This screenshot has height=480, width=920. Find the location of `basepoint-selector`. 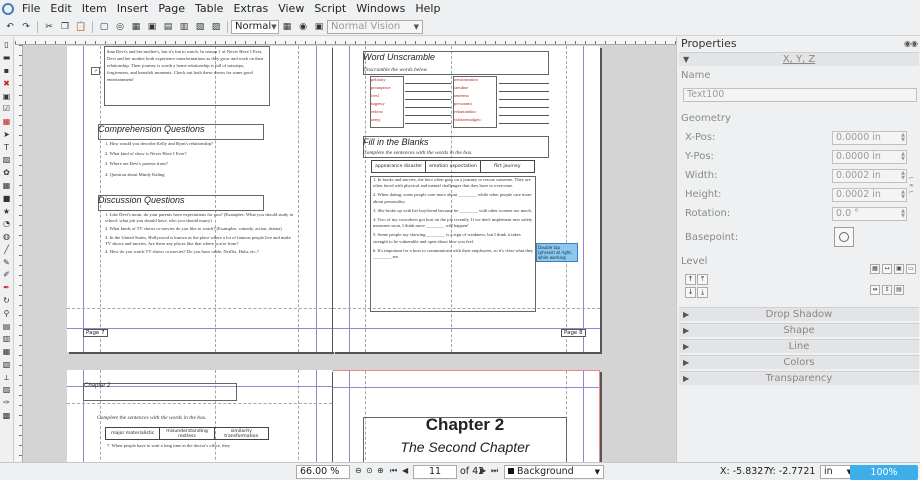

basepoint-selector is located at coordinates (844, 237).